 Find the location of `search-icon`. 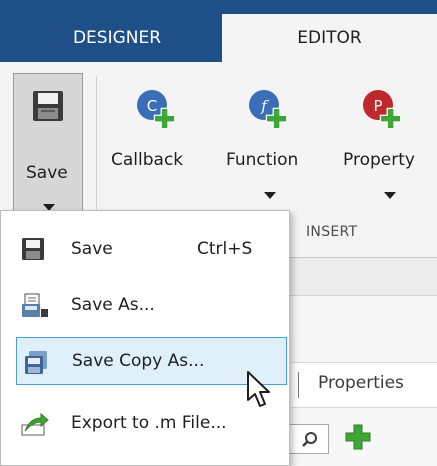

search-icon is located at coordinates (310, 442).